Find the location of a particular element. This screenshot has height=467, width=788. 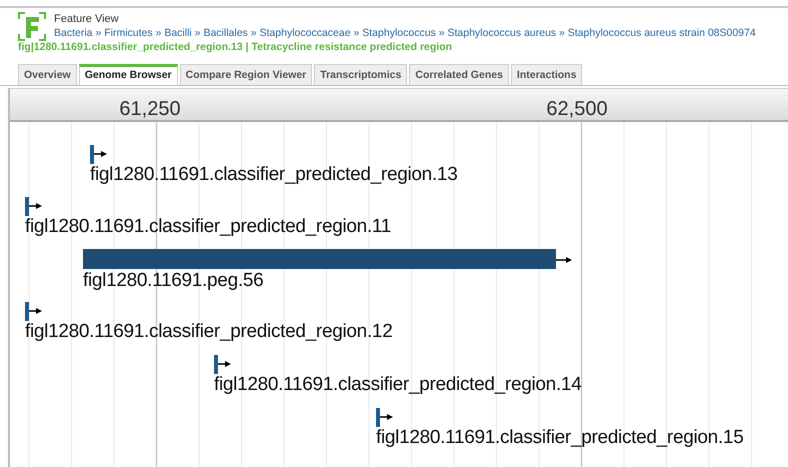

tab: Genome Browser is located at coordinates (128, 74).